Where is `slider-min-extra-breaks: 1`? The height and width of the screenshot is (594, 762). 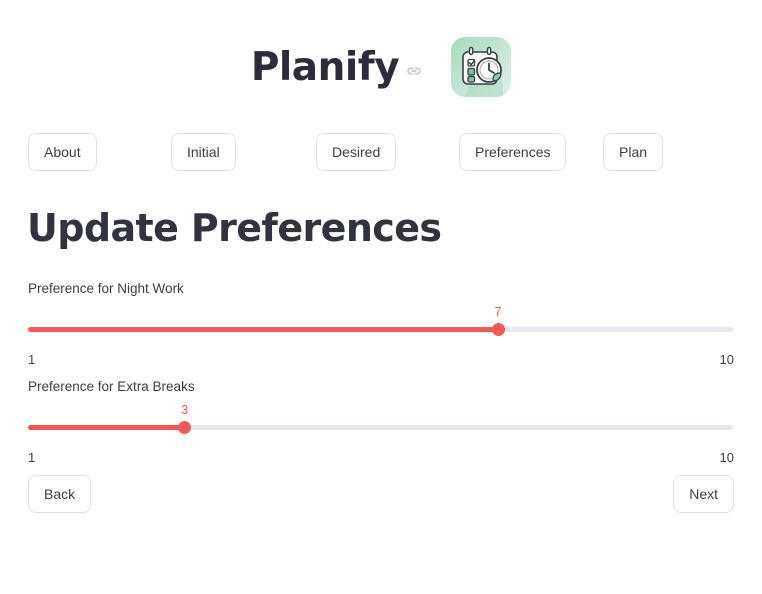 slider-min-extra-breaks: 1 is located at coordinates (32, 457).